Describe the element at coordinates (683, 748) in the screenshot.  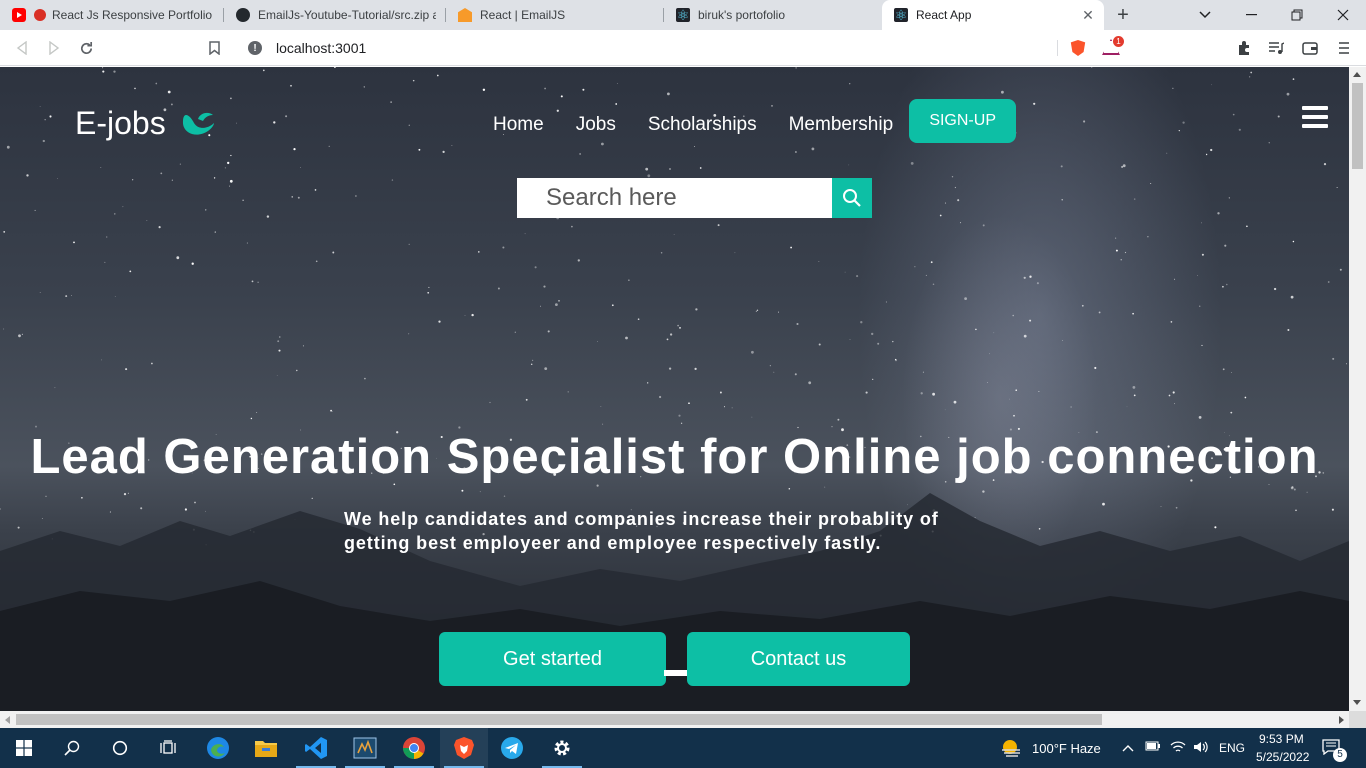
I see `windows-taskbar: 100°F Haze ENG 9:53 PM 5/25/2022 5` at that location.